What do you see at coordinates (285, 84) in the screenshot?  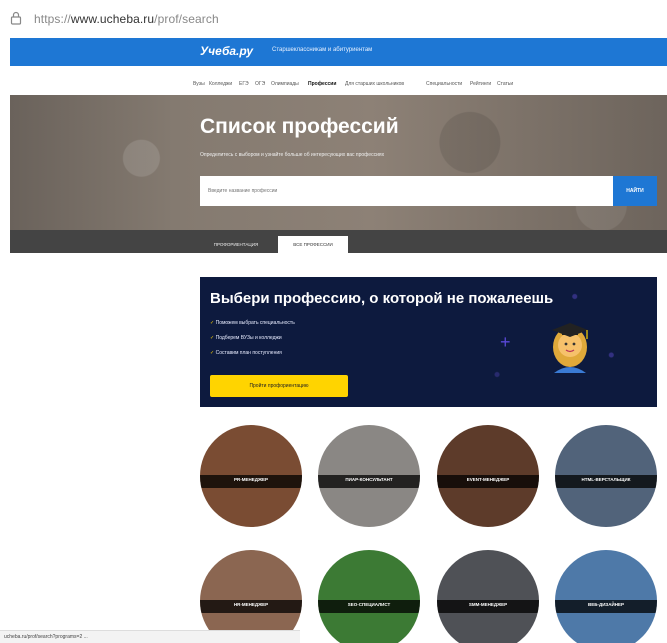 I see `nav-item-olympiads: Олимпиады` at bounding box center [285, 84].